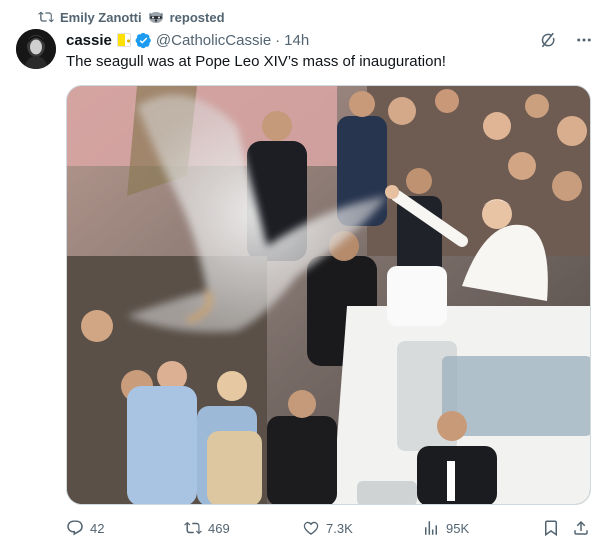 Image resolution: width=609 pixels, height=550 pixels. I want to click on bookmark-icon, so click(551, 528).